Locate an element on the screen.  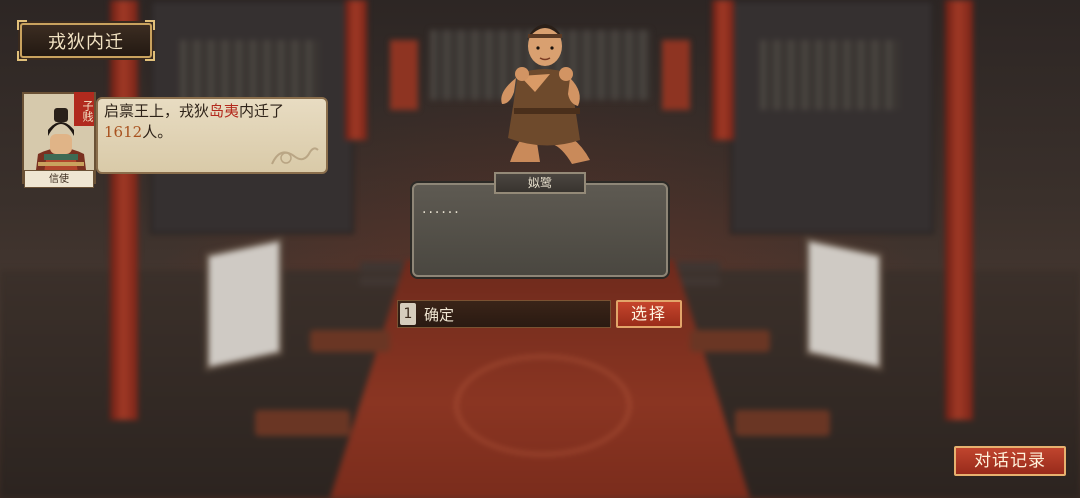
folding-screen-left is located at coordinates (244, 304).